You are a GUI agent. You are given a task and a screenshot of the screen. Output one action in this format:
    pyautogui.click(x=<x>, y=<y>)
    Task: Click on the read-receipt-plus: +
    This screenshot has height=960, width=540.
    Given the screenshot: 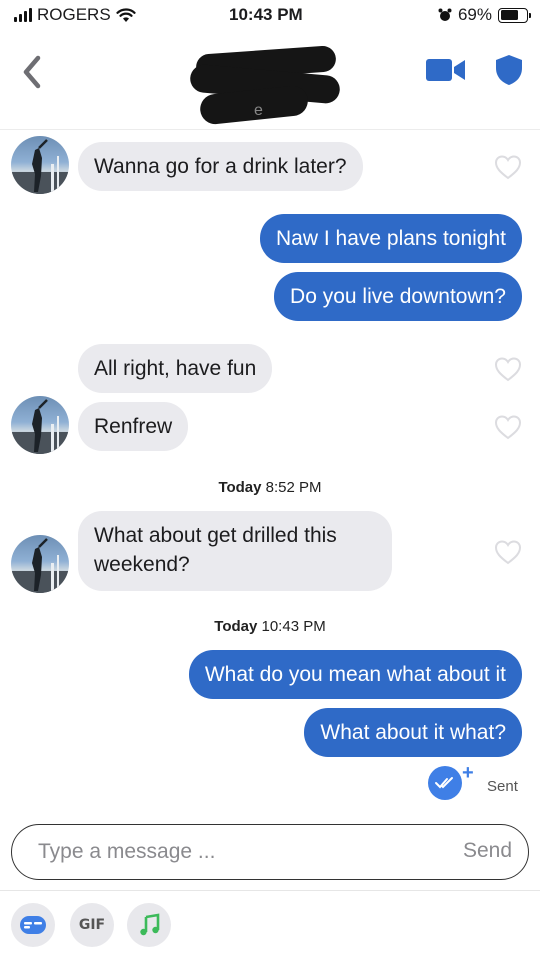 What is the action you would take?
    pyautogui.click(x=468, y=773)
    